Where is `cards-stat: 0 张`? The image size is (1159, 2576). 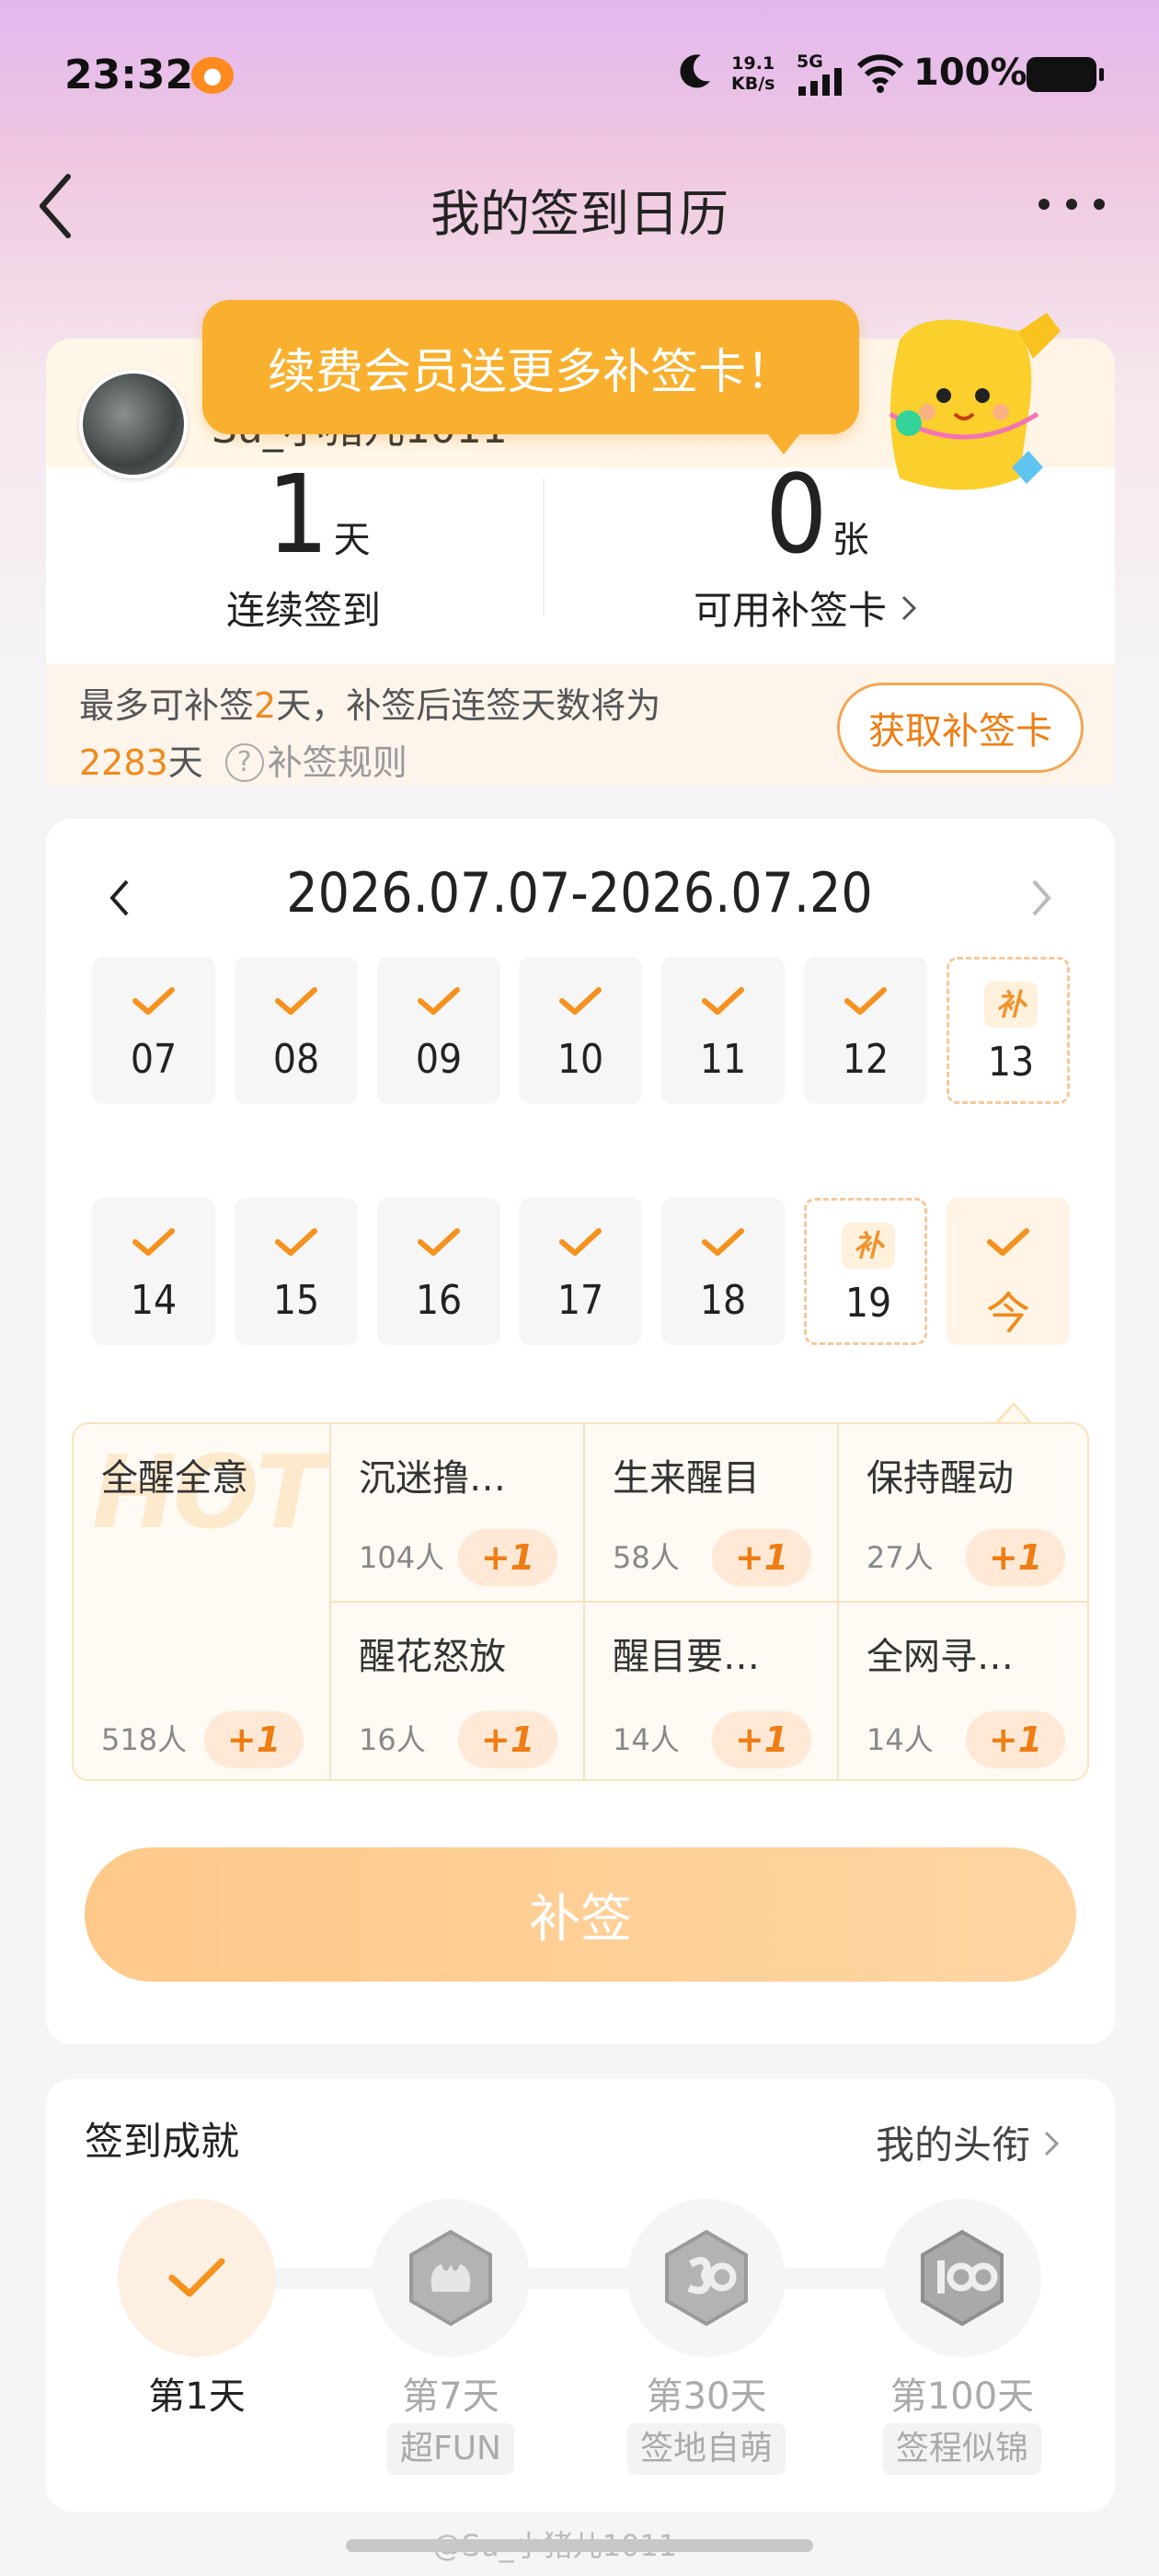 cards-stat: 0 张 is located at coordinates (817, 514).